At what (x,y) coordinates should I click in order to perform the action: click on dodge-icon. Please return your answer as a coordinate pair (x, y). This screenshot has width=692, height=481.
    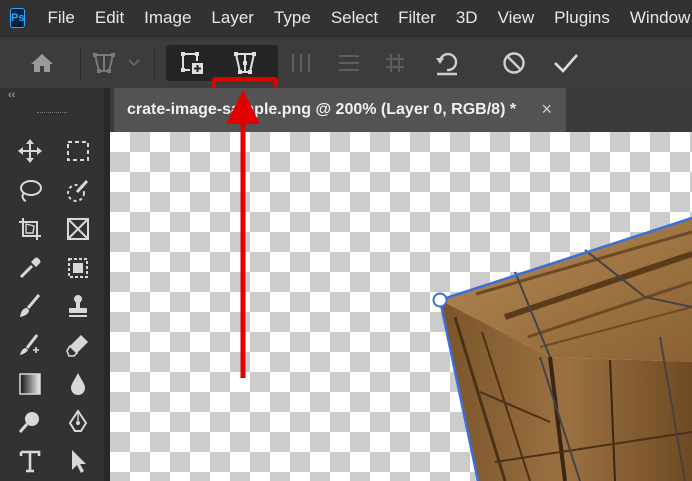
    Looking at the image, I should click on (28, 422).